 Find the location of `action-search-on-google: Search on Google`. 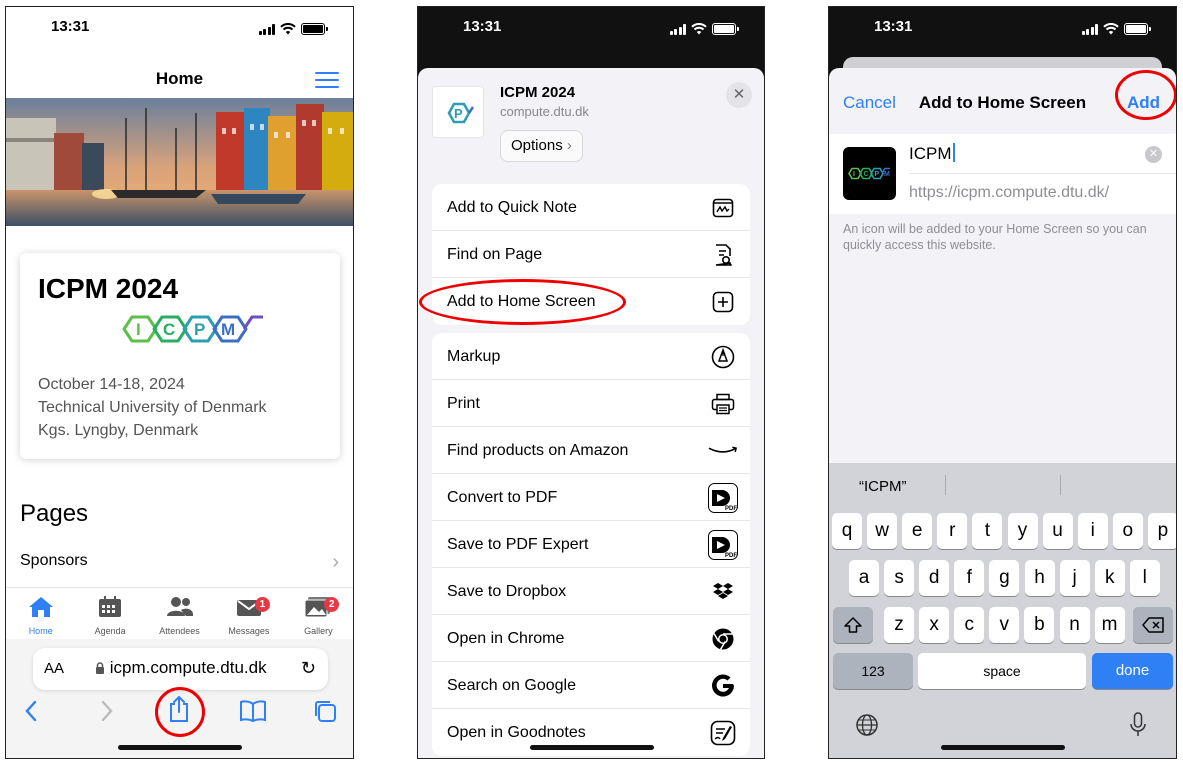

action-search-on-google: Search on Google is located at coordinates (591, 685).